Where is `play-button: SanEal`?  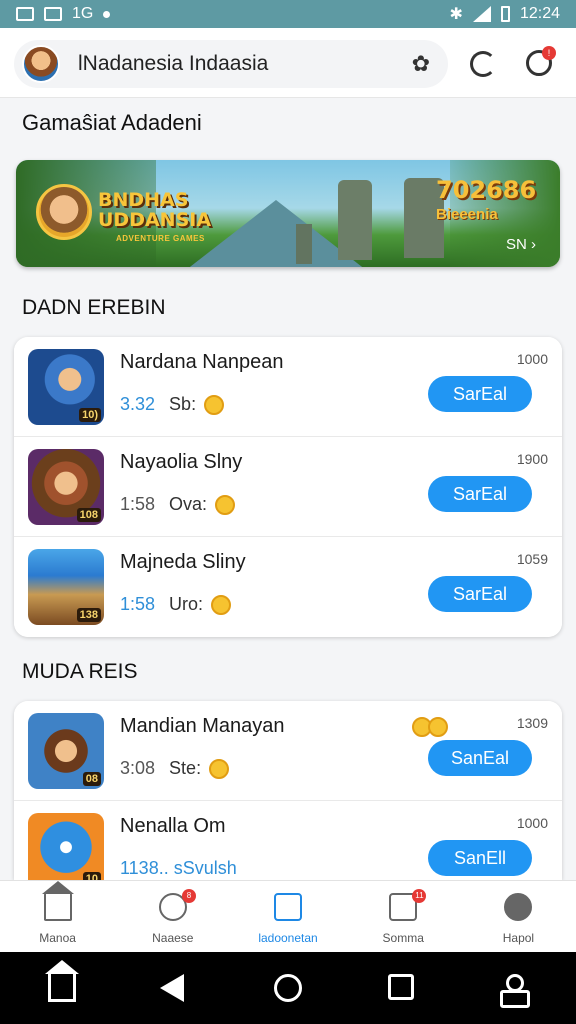
play-button: SanEal is located at coordinates (480, 758).